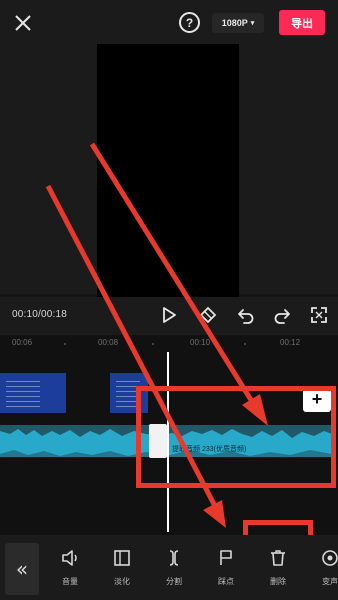 The image size is (338, 600). I want to click on tool-voice-change: 变声, so click(323, 570).